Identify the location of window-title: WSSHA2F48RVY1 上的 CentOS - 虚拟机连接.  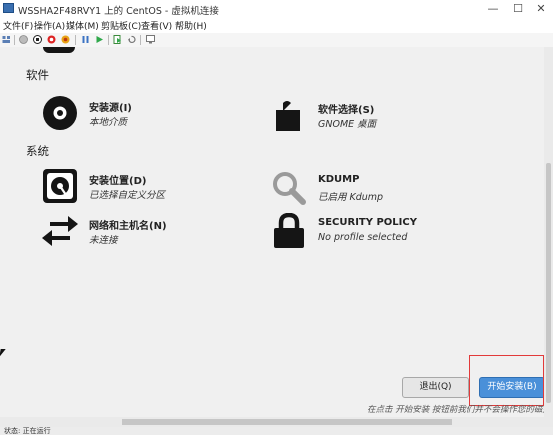
(118, 11).